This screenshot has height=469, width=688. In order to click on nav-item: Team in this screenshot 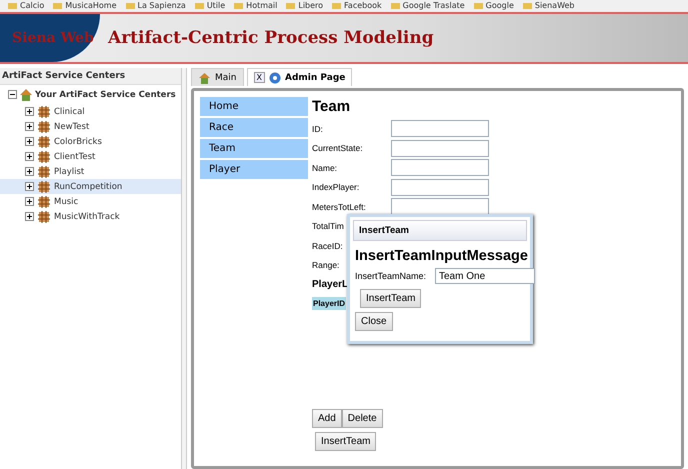, I will do `click(254, 148)`.